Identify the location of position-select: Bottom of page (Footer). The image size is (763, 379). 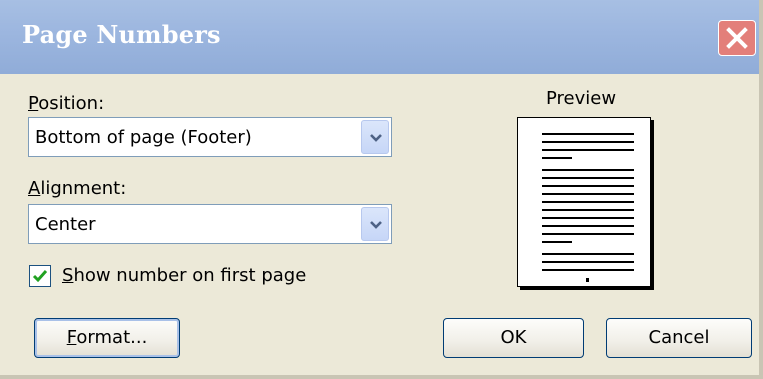
(210, 137).